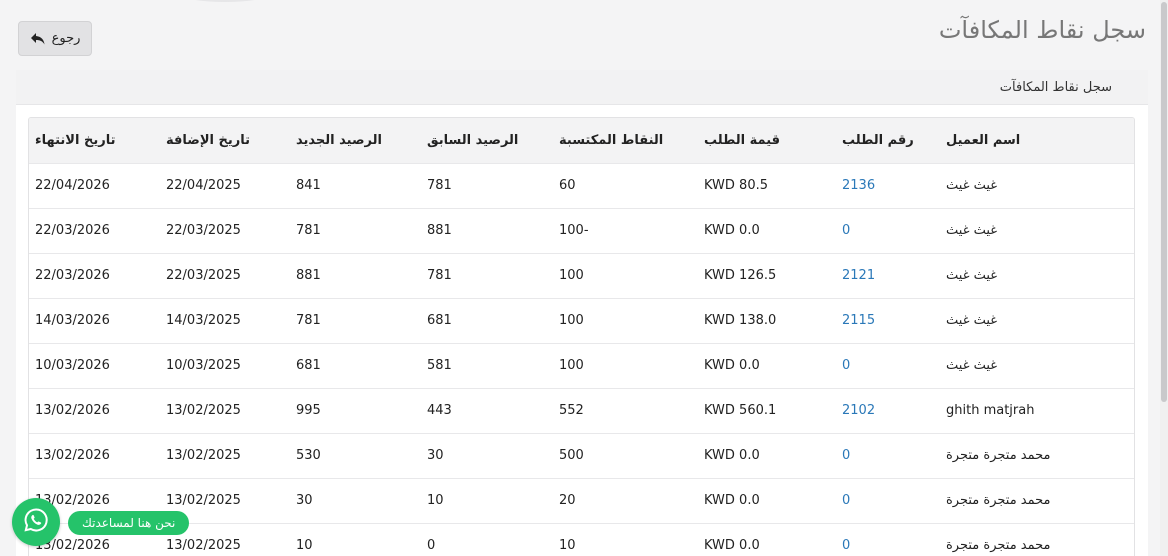 The image size is (1168, 556). What do you see at coordinates (355, 140) in the screenshot?
I see `column-header-new-balance: الرصيد الجديد` at bounding box center [355, 140].